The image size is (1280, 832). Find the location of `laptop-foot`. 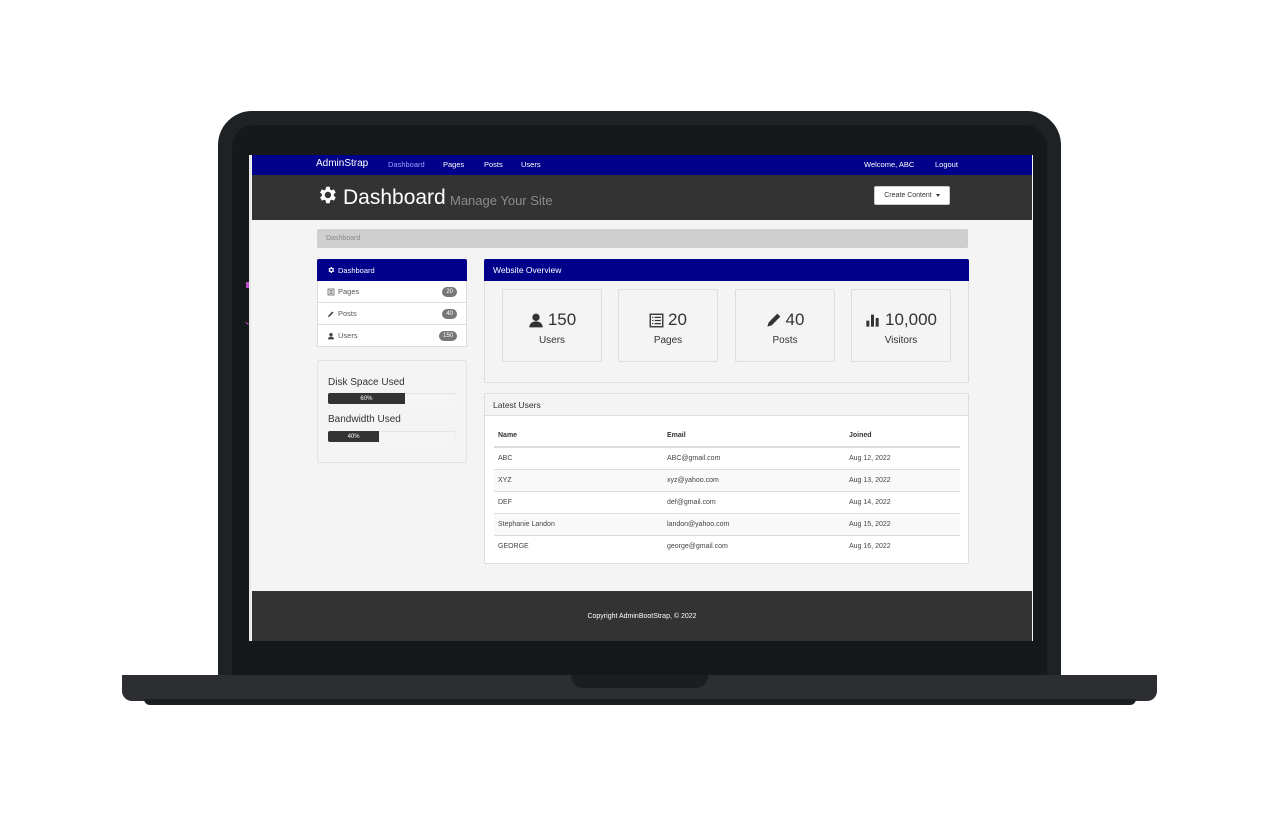

laptop-foot is located at coordinates (640, 702).